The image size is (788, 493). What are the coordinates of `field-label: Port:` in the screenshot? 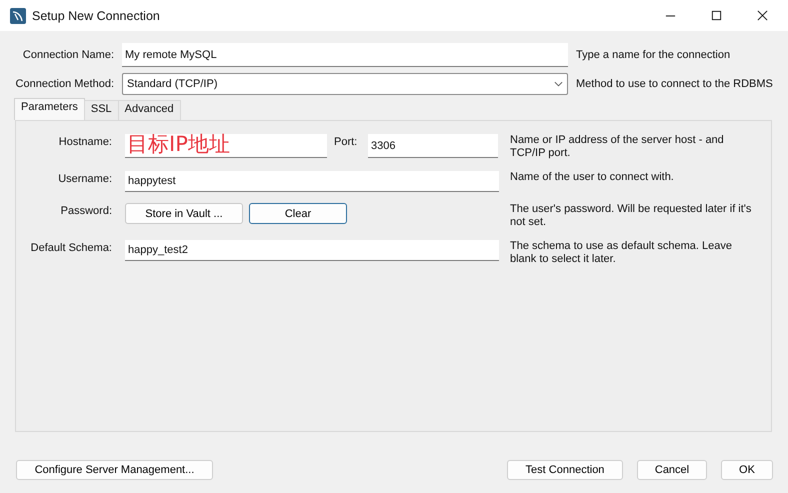 It's located at (346, 141).